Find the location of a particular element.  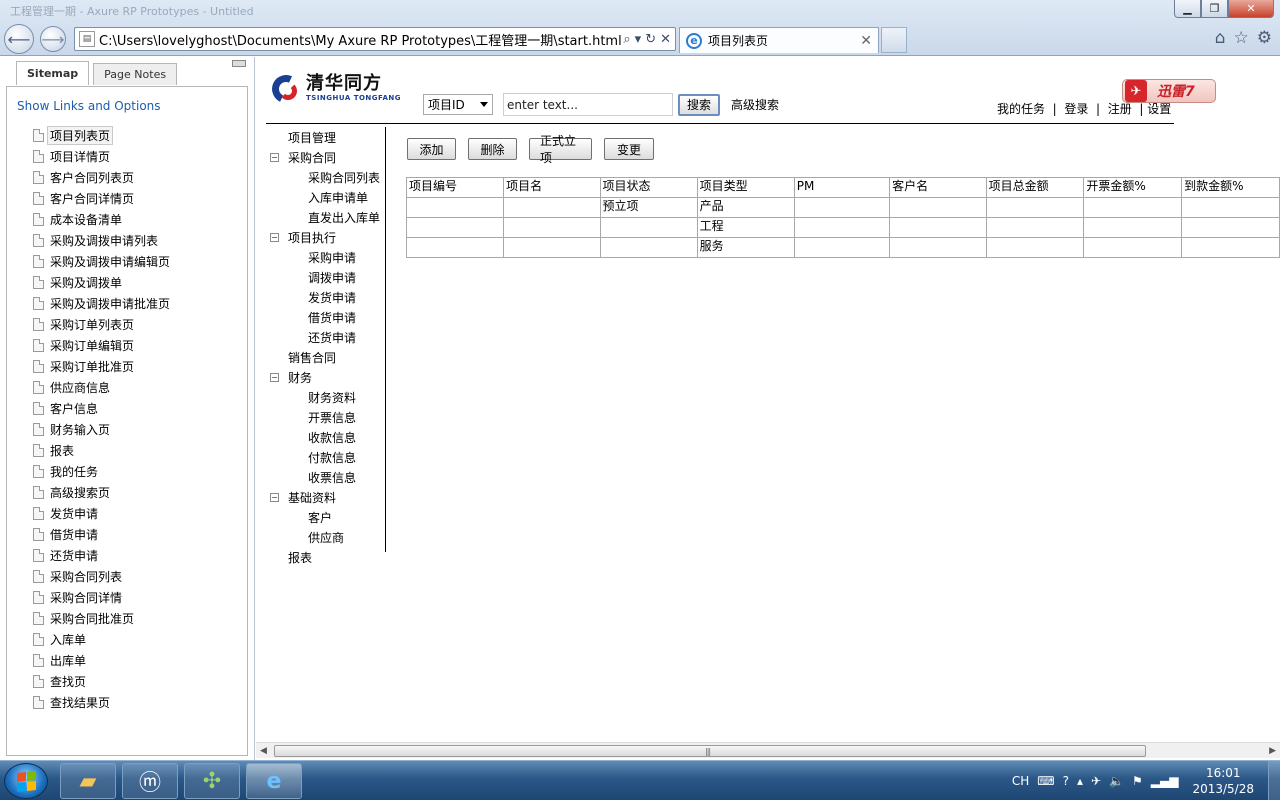

sitemap-page-item: 出库单 is located at coordinates (99, 660).